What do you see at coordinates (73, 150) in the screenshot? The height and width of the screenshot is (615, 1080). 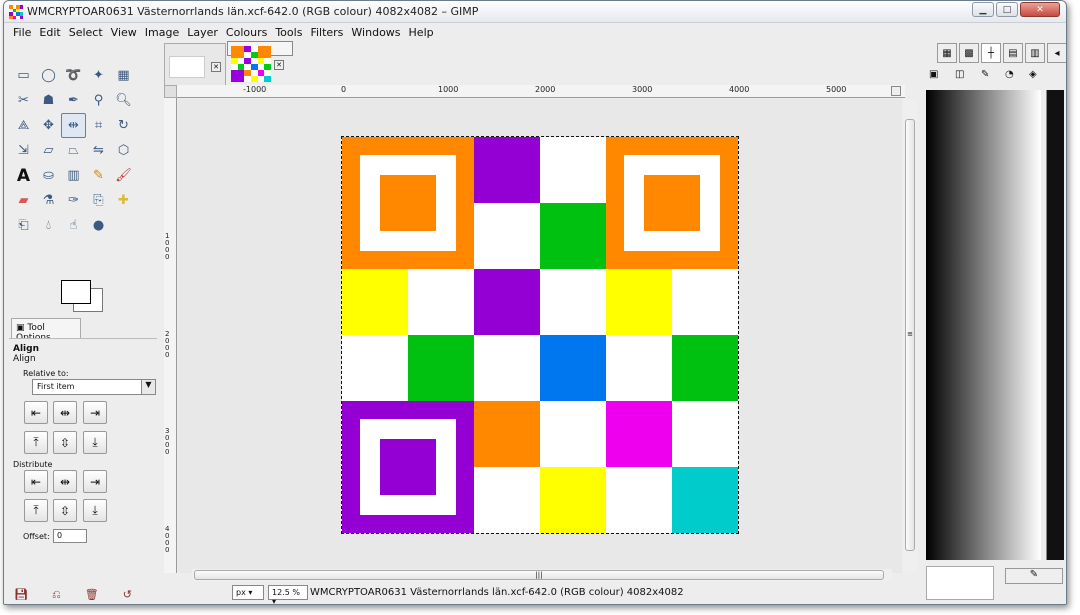 I see `perspective-icon: ⏢` at bounding box center [73, 150].